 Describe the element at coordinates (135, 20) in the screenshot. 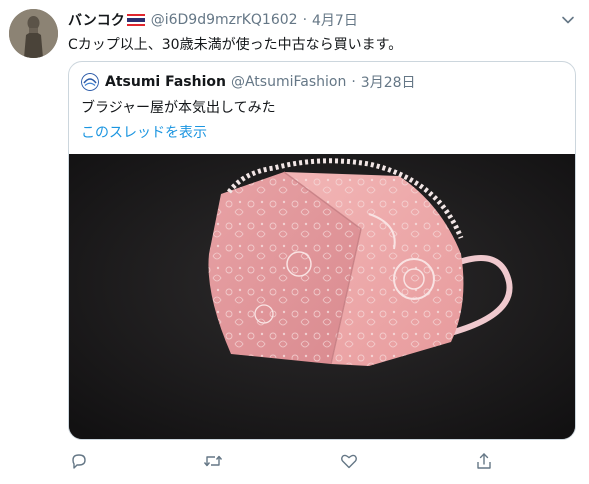

I see `thailand-flag-icon` at that location.